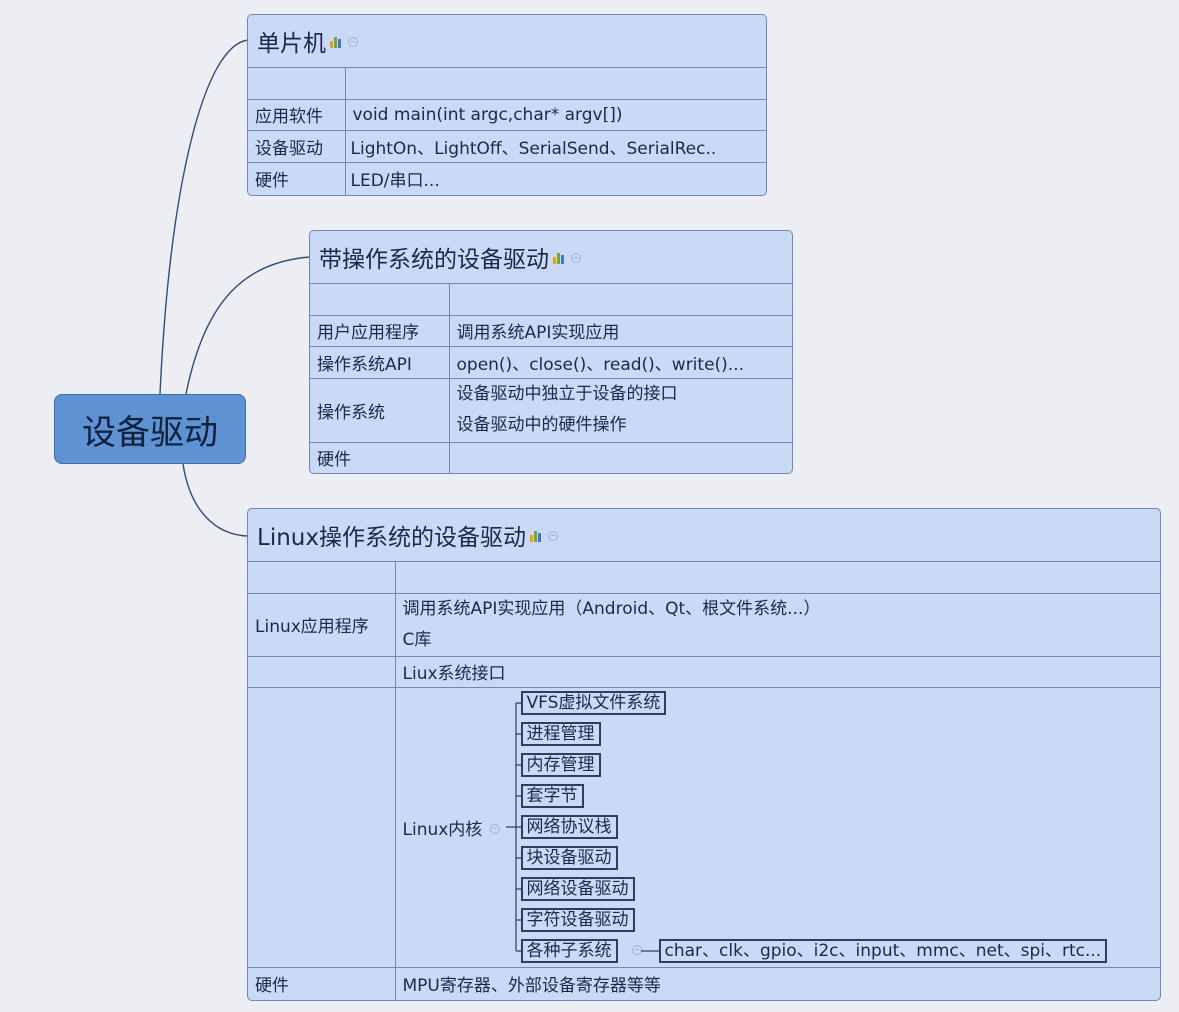  I want to click on table-cell: Liux系统接口, so click(777, 671).